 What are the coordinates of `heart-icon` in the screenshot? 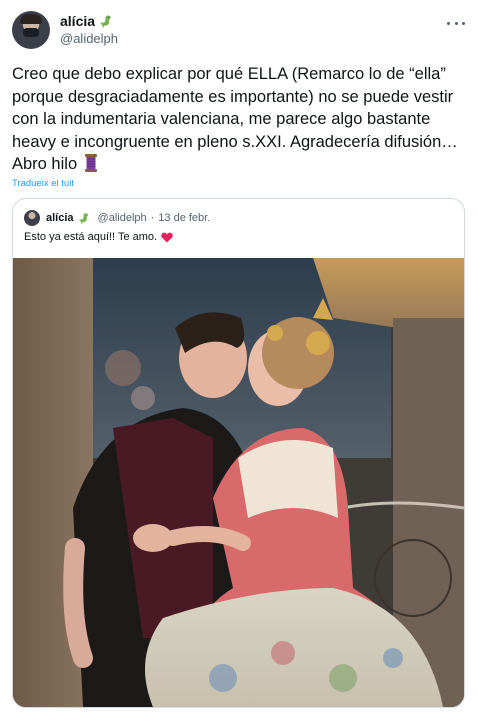 It's located at (167, 237).